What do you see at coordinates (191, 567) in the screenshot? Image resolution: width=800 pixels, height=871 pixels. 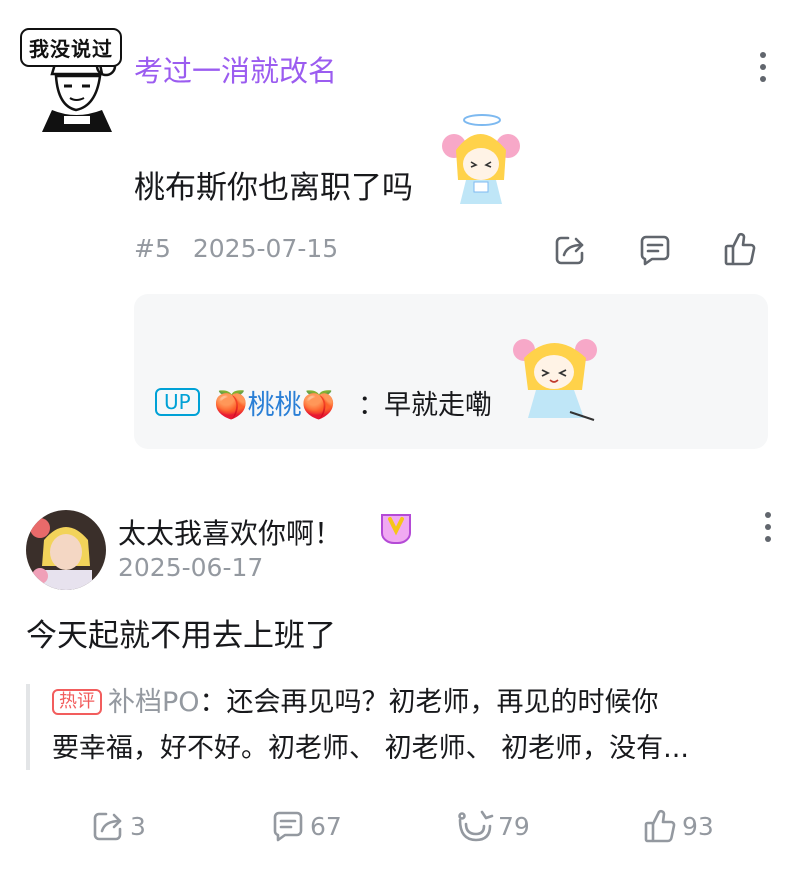 I see `comment-date: 2025-06-17` at bounding box center [191, 567].